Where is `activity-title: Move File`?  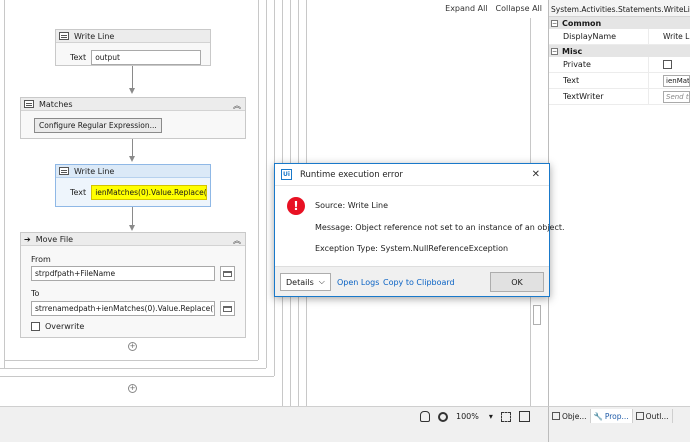 activity-title: Move File is located at coordinates (54, 239).